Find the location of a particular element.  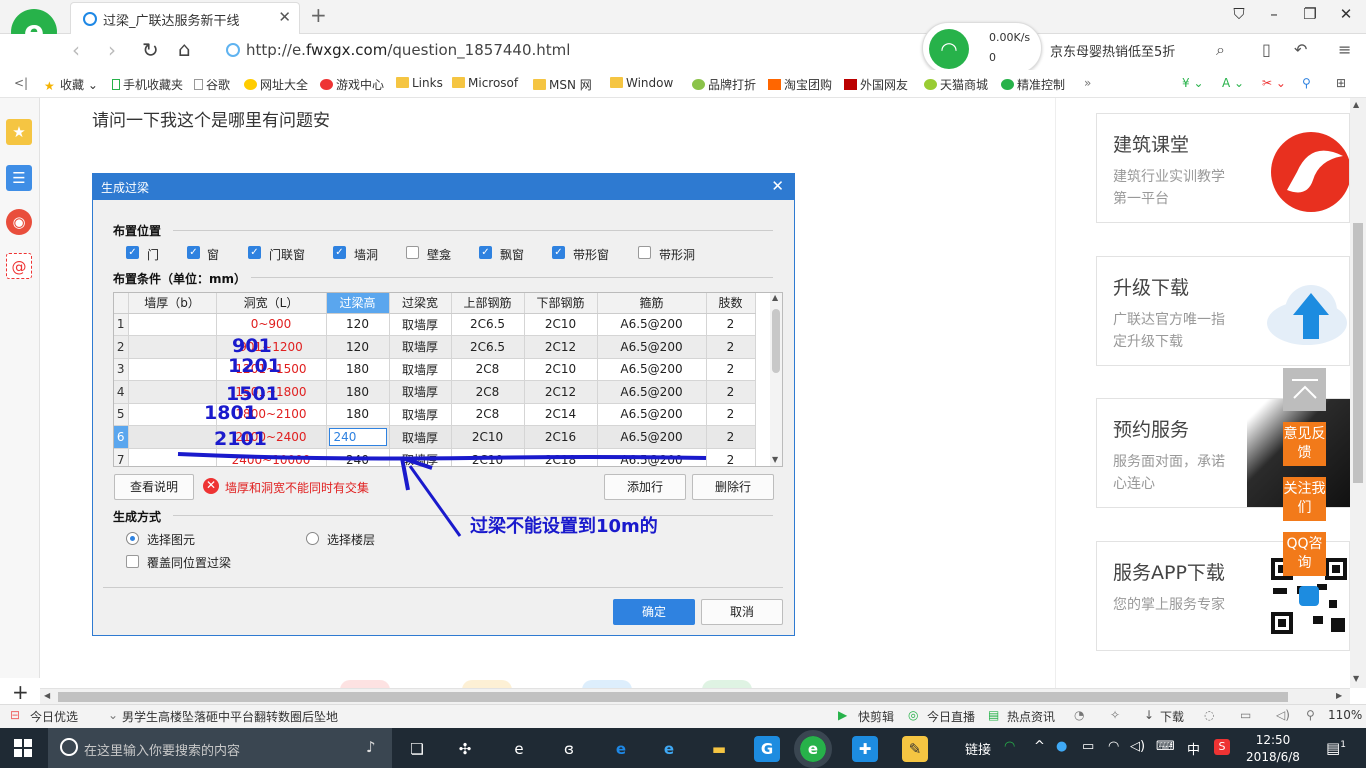

restore-icon: ❐ is located at coordinates (1310, 14).